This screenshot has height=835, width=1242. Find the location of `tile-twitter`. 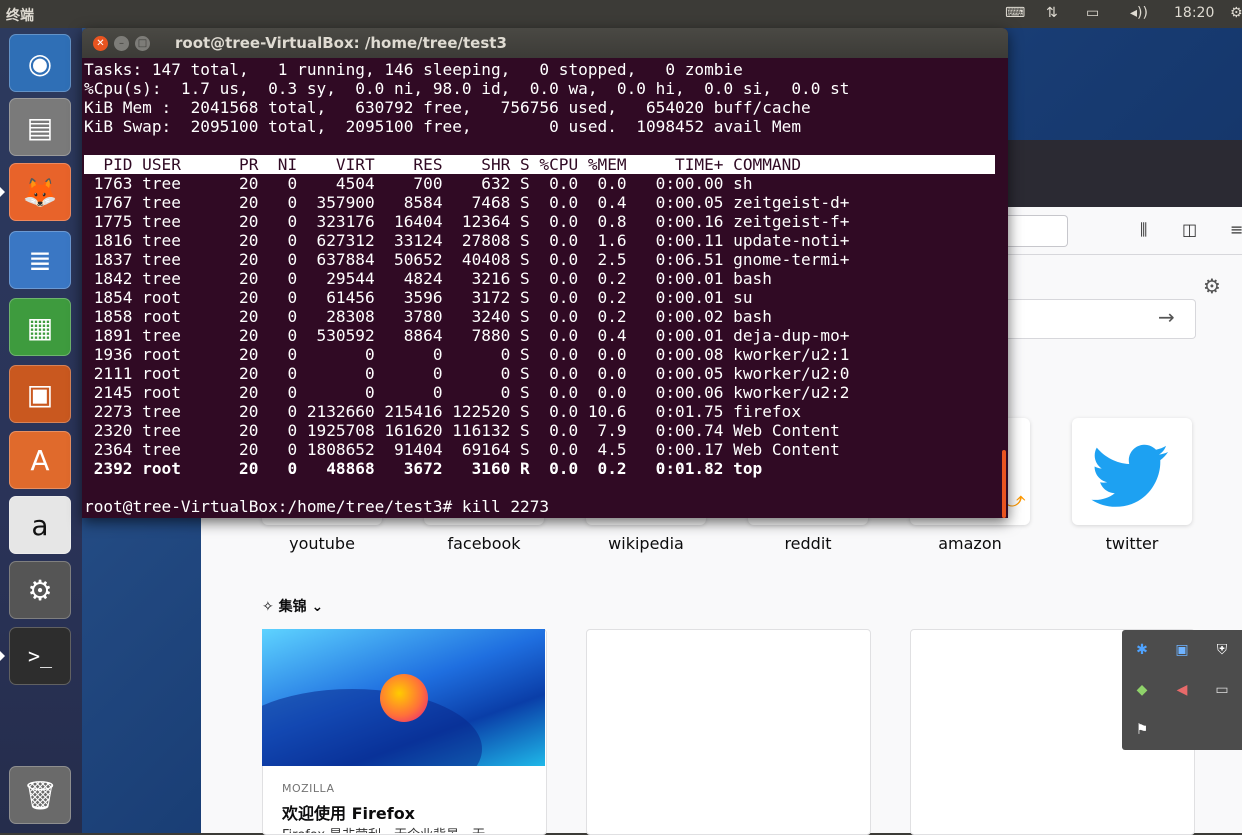

tile-twitter is located at coordinates (1132, 471).